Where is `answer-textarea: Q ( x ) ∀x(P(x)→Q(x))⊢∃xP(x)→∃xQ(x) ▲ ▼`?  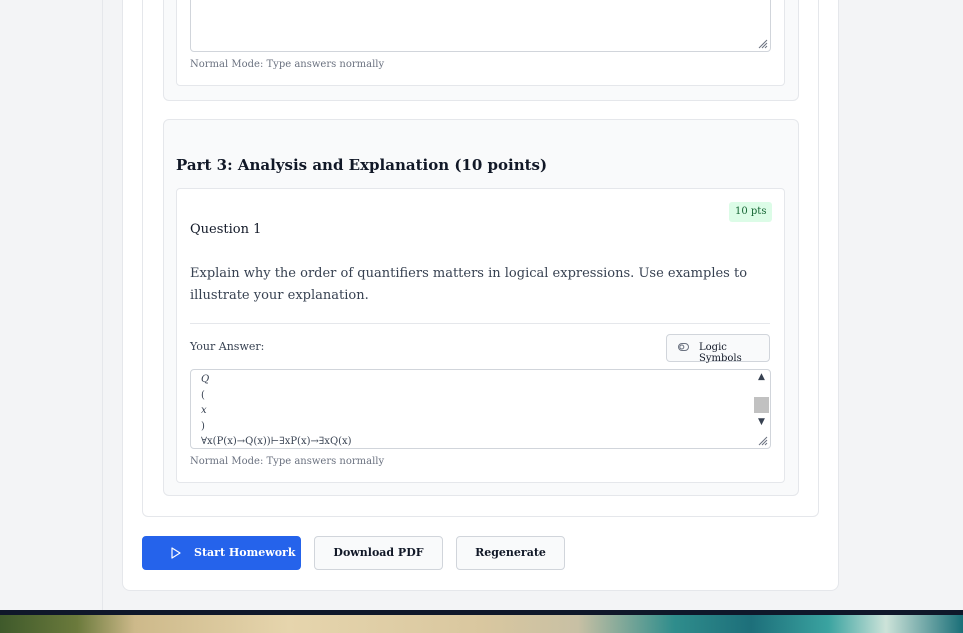
answer-textarea: Q ( x ) ∀x(P(x)→Q(x))⊢∃xP(x)→∃xQ(x) ▲ ▼ is located at coordinates (480, 409).